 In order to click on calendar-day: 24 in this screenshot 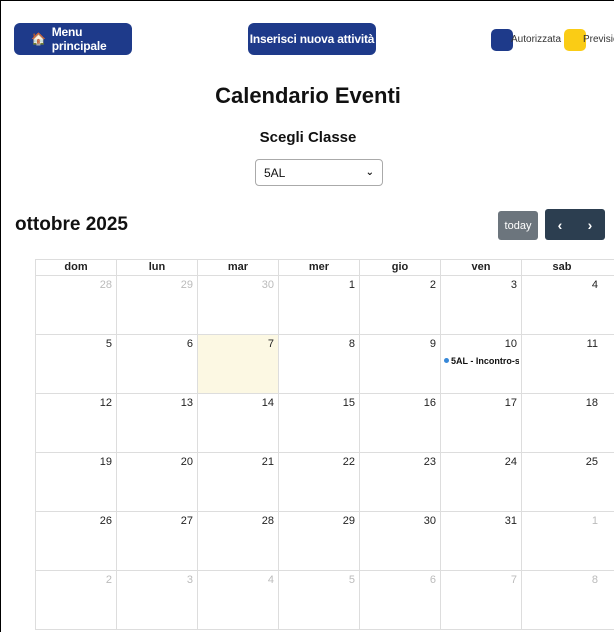, I will do `click(480, 482)`.